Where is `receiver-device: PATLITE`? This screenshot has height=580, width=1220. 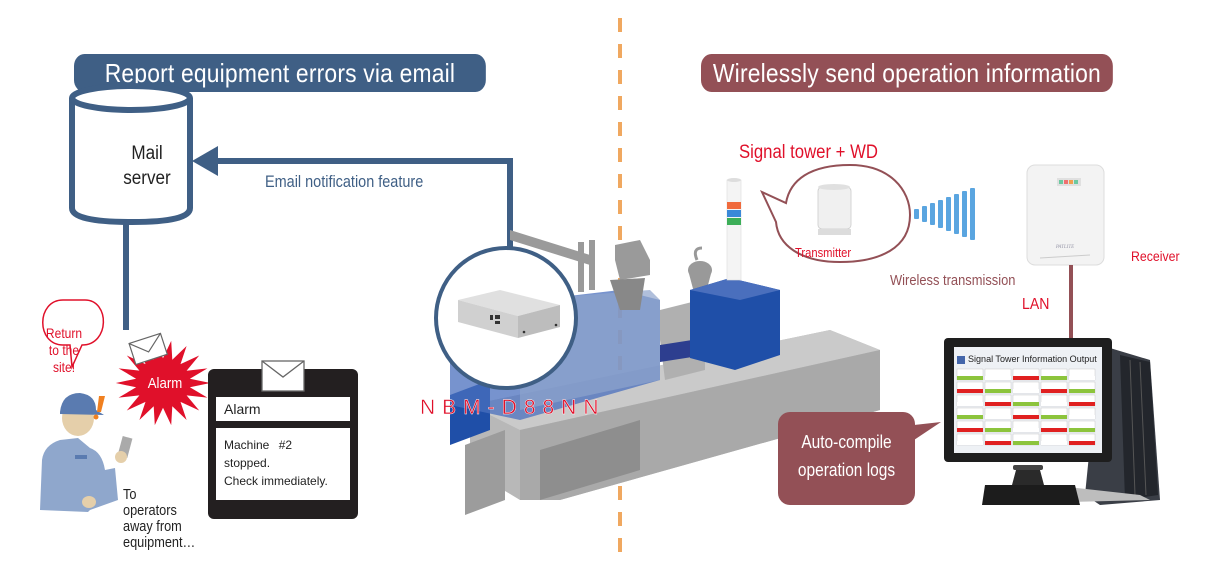 receiver-device: PATLITE is located at coordinates (1065, 215).